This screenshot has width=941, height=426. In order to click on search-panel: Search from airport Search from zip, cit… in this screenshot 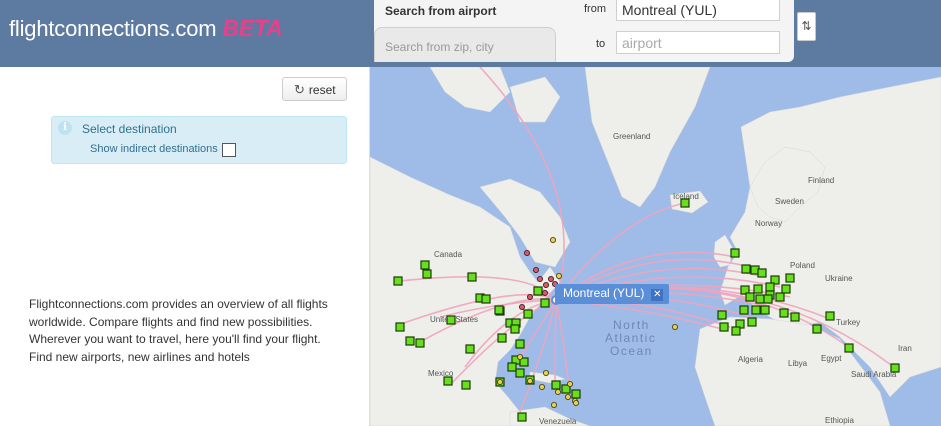, I will do `click(584, 31)`.